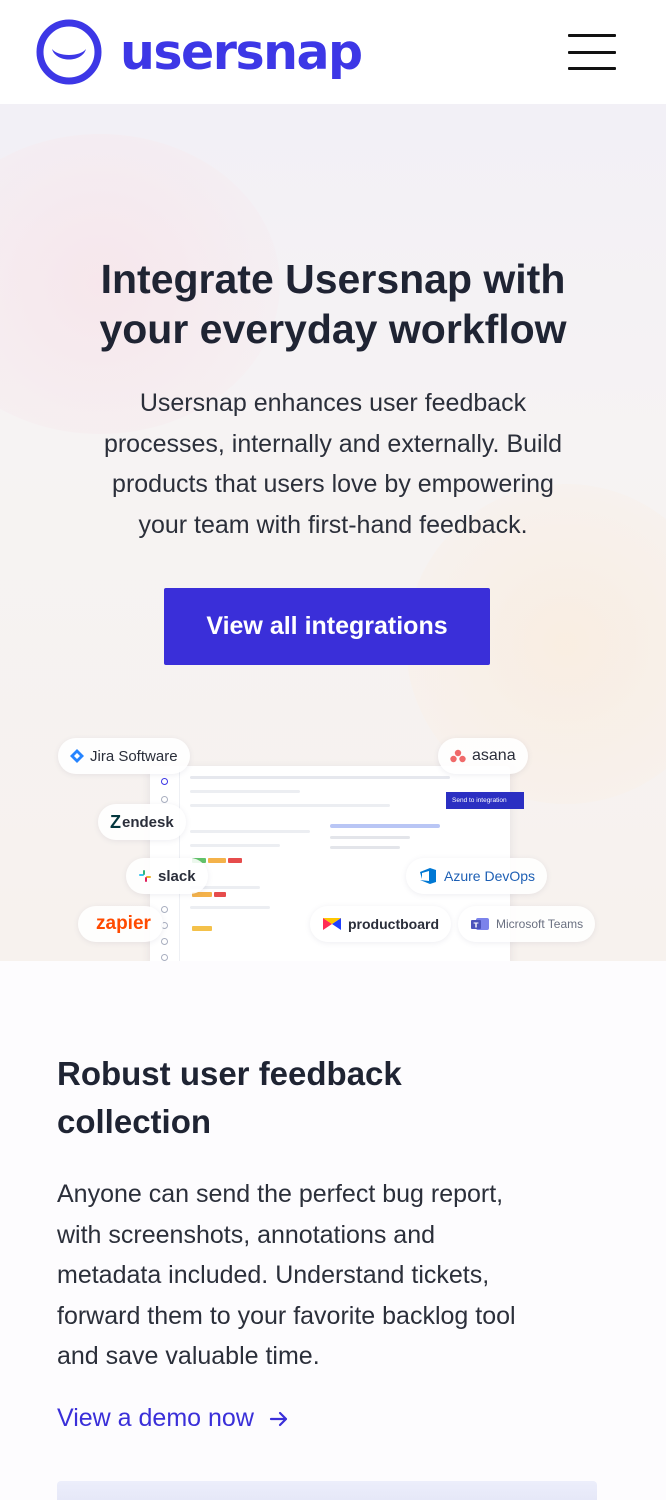  Describe the element at coordinates (333, 279) in the screenshot. I see `hero-title-line: Integrate Usersnap with` at that location.